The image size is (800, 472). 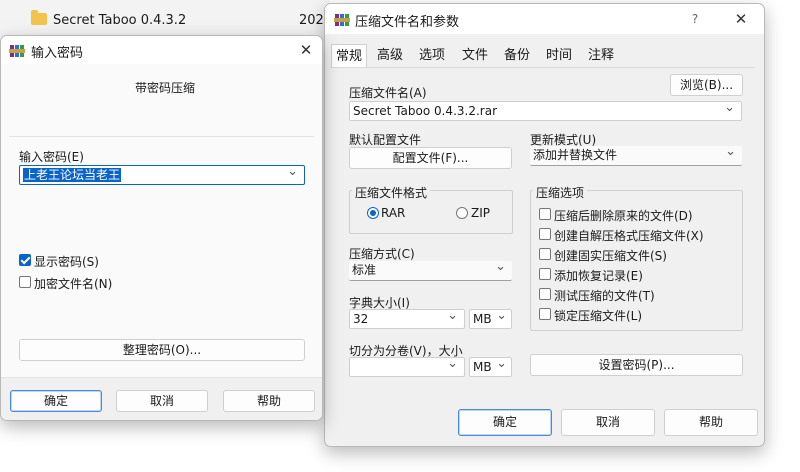 I want to click on compression-method-select: 标准, so click(x=430, y=271).